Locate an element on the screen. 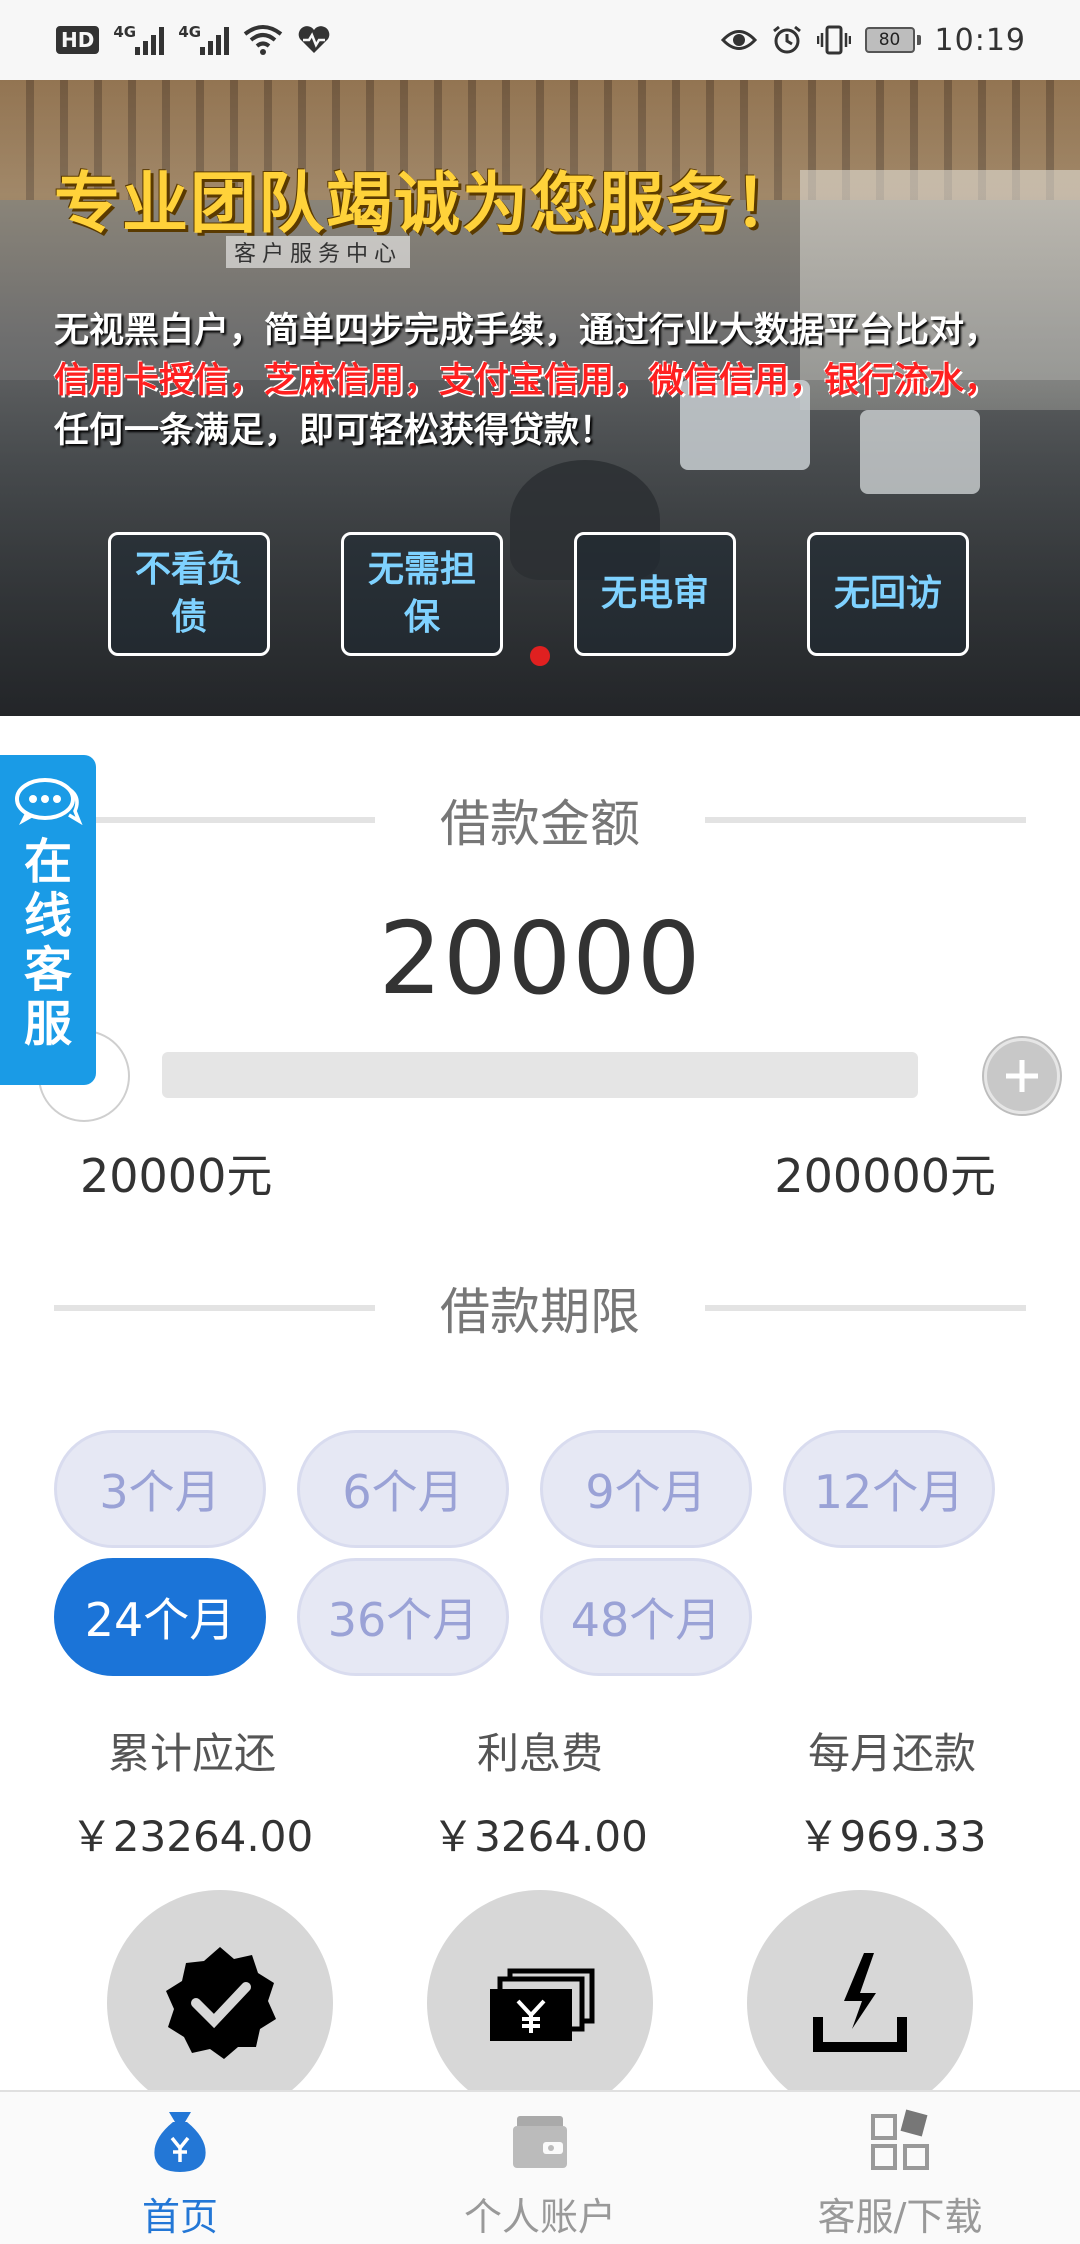  increase-amount-button is located at coordinates (1022, 1076).